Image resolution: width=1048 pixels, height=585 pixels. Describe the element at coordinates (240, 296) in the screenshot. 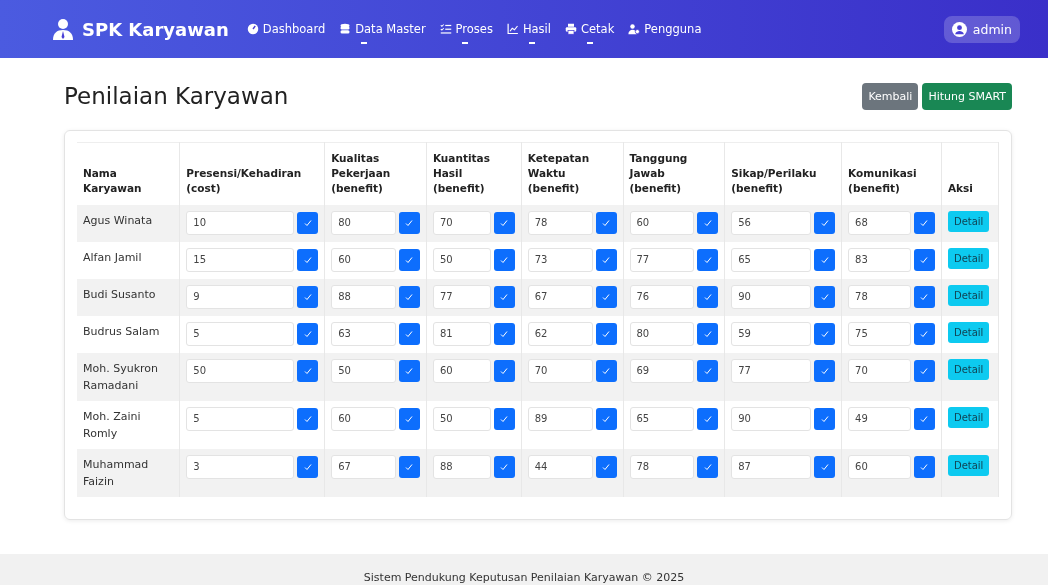

I see `score-input: 9` at that location.